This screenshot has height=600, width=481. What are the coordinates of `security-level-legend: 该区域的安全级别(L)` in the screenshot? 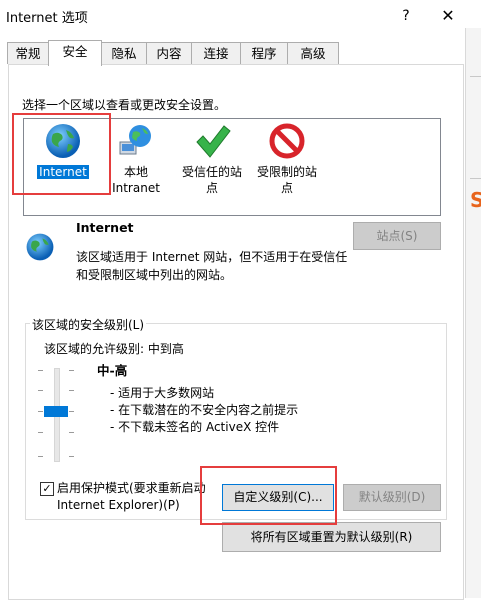 It's located at (88, 324).